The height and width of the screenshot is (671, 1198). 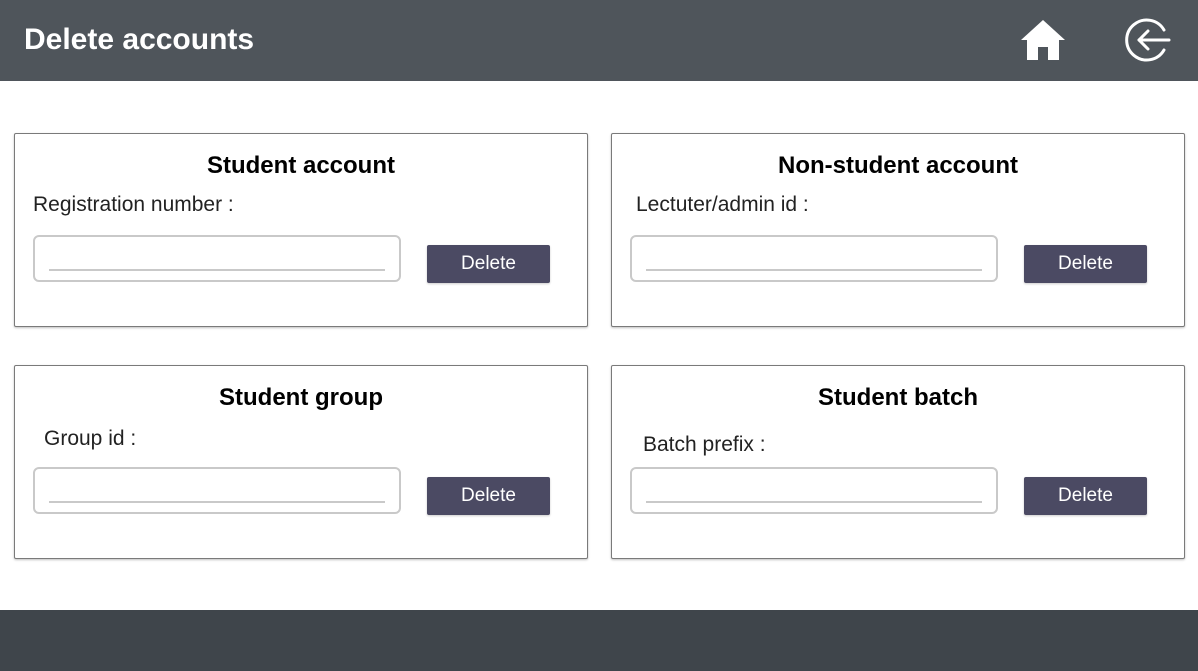 I want to click on card-title: Student account, so click(x=300, y=165).